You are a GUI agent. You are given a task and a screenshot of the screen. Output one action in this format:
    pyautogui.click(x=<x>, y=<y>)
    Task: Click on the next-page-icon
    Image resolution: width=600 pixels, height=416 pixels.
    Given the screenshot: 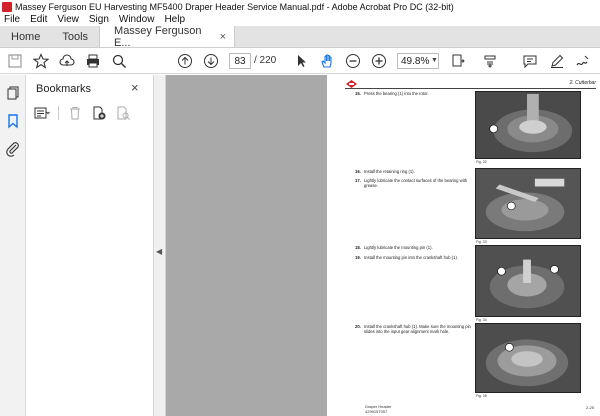 What is the action you would take?
    pyautogui.click(x=211, y=61)
    